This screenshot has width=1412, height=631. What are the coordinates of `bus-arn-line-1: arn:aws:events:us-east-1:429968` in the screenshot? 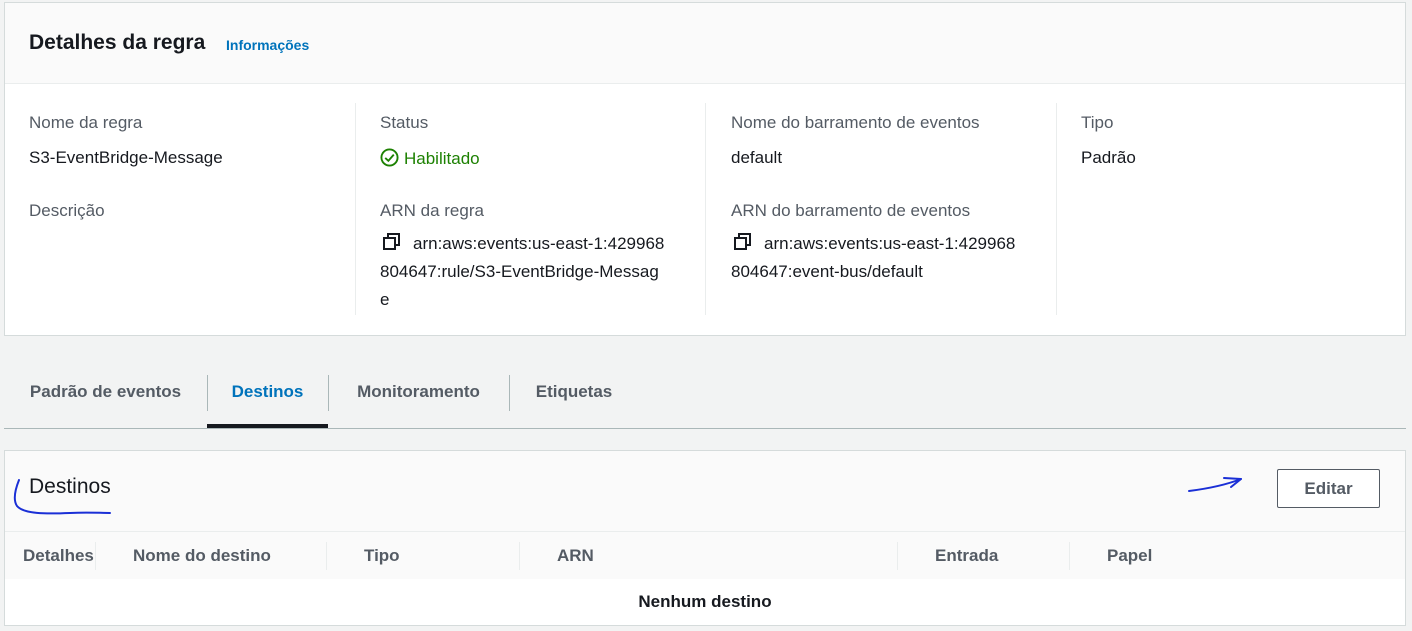 It's located at (890, 243).